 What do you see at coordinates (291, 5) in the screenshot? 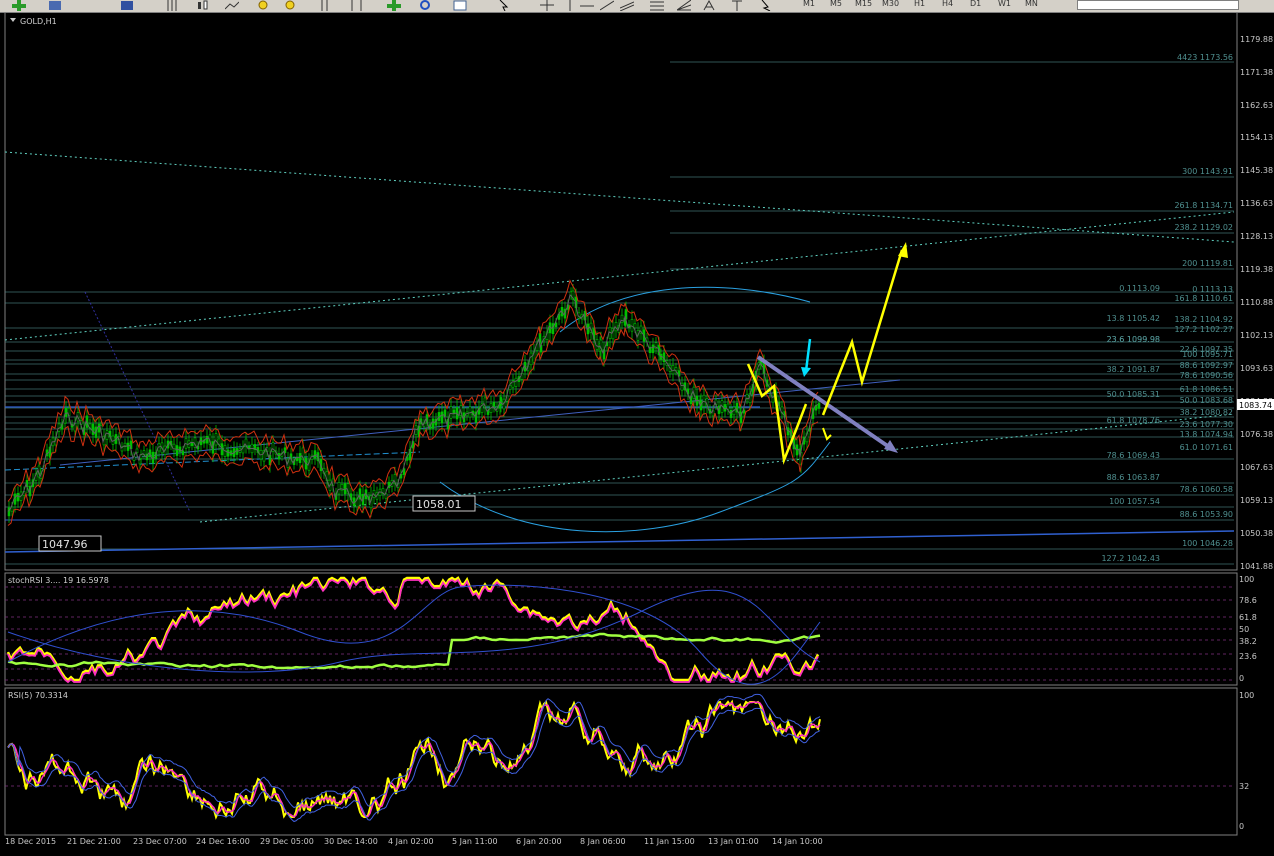
I see `zoom-out-icon` at bounding box center [291, 5].